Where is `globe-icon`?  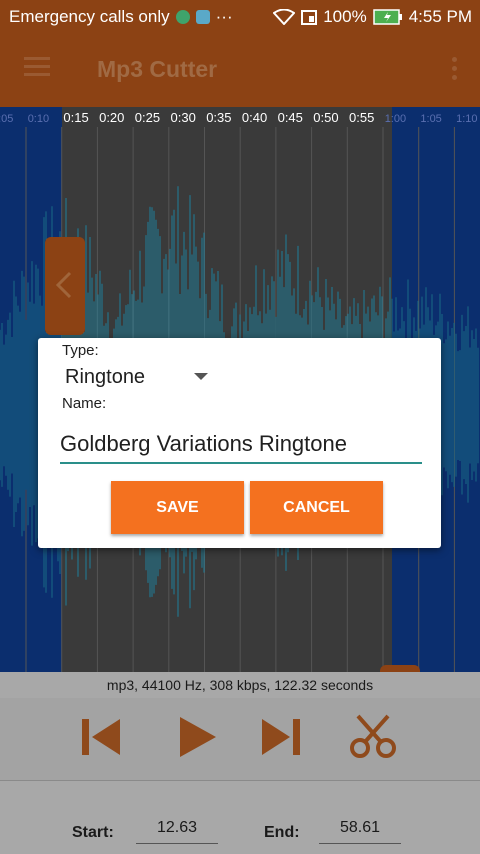 globe-icon is located at coordinates (182, 17).